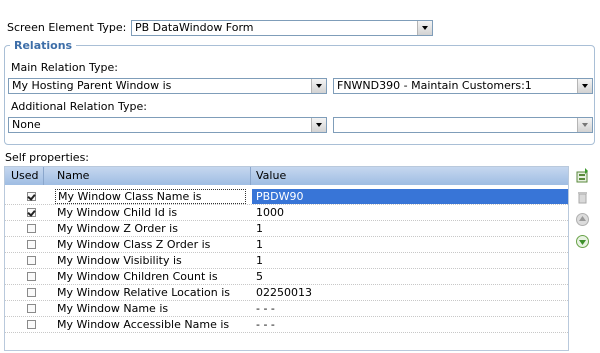  I want to click on add-property-icon, so click(582, 175).